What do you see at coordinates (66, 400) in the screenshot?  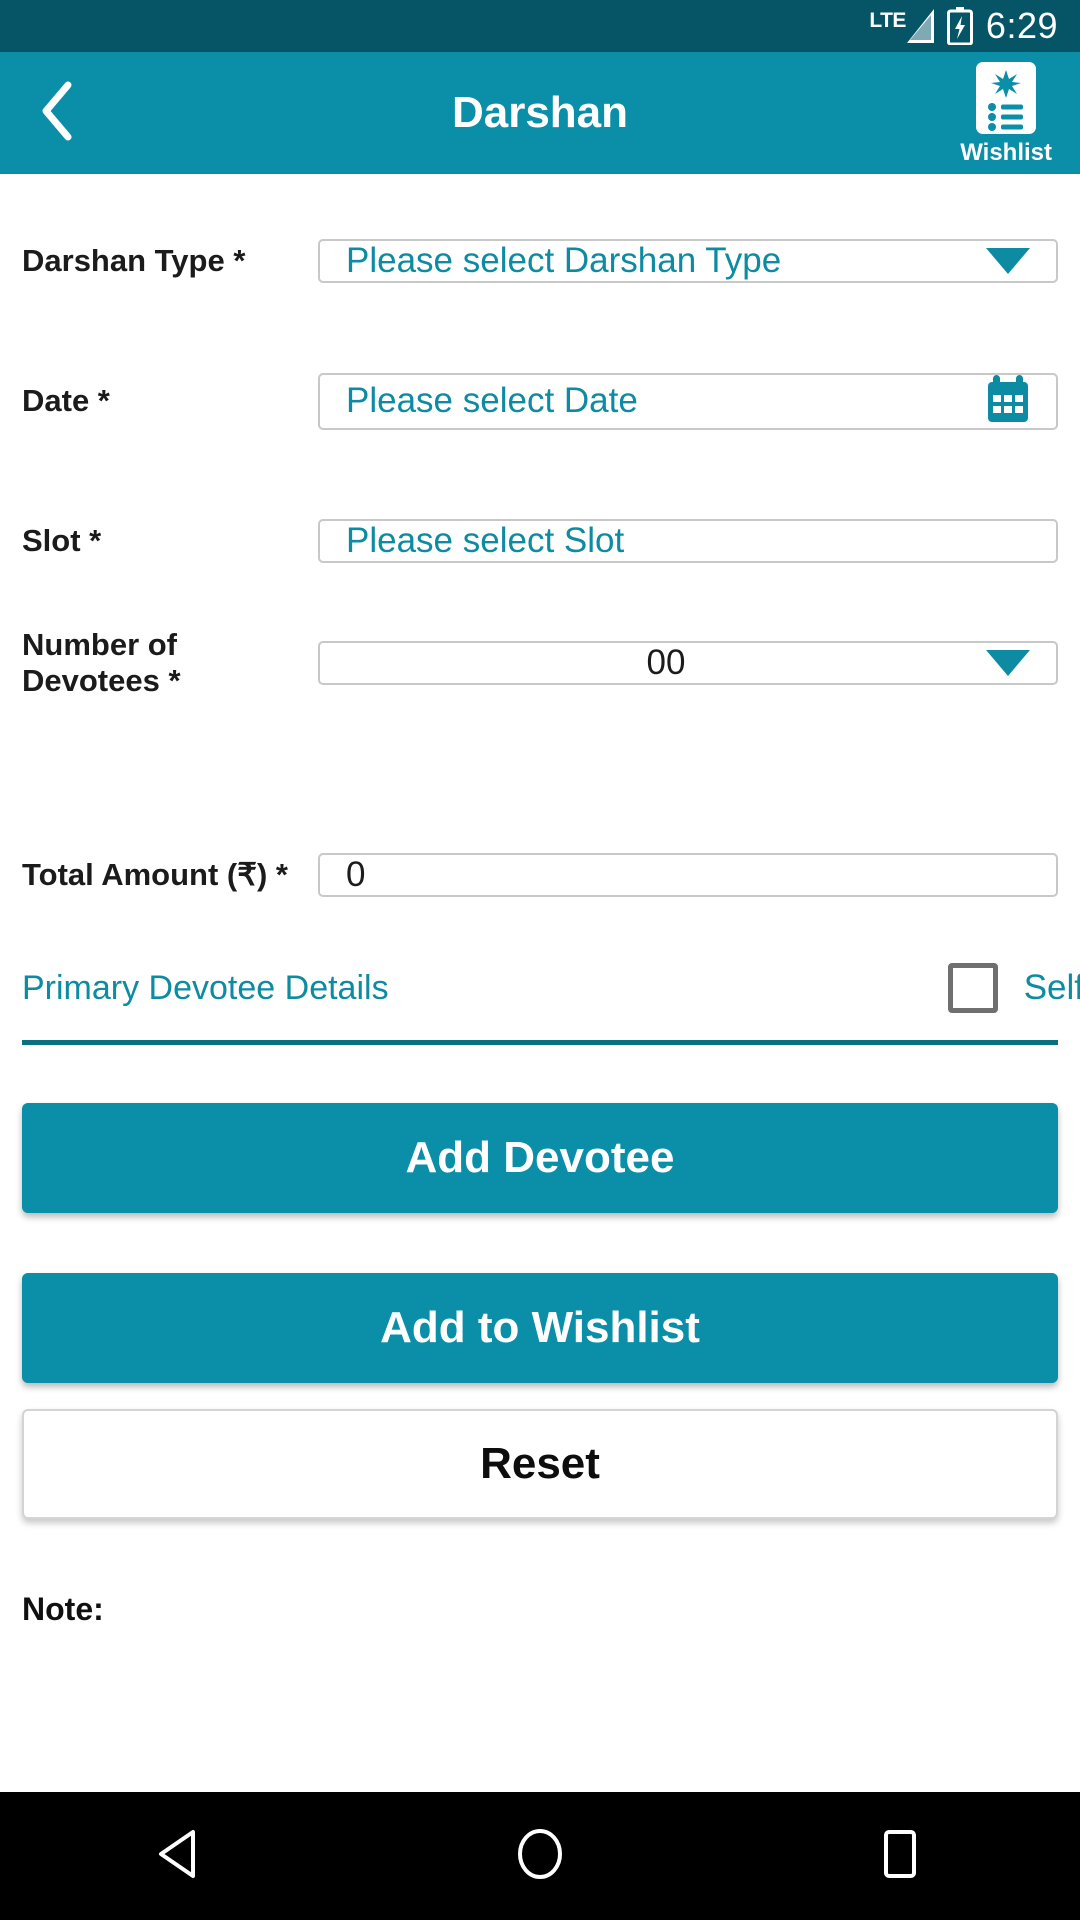 I see `field-label-date: Date *` at bounding box center [66, 400].